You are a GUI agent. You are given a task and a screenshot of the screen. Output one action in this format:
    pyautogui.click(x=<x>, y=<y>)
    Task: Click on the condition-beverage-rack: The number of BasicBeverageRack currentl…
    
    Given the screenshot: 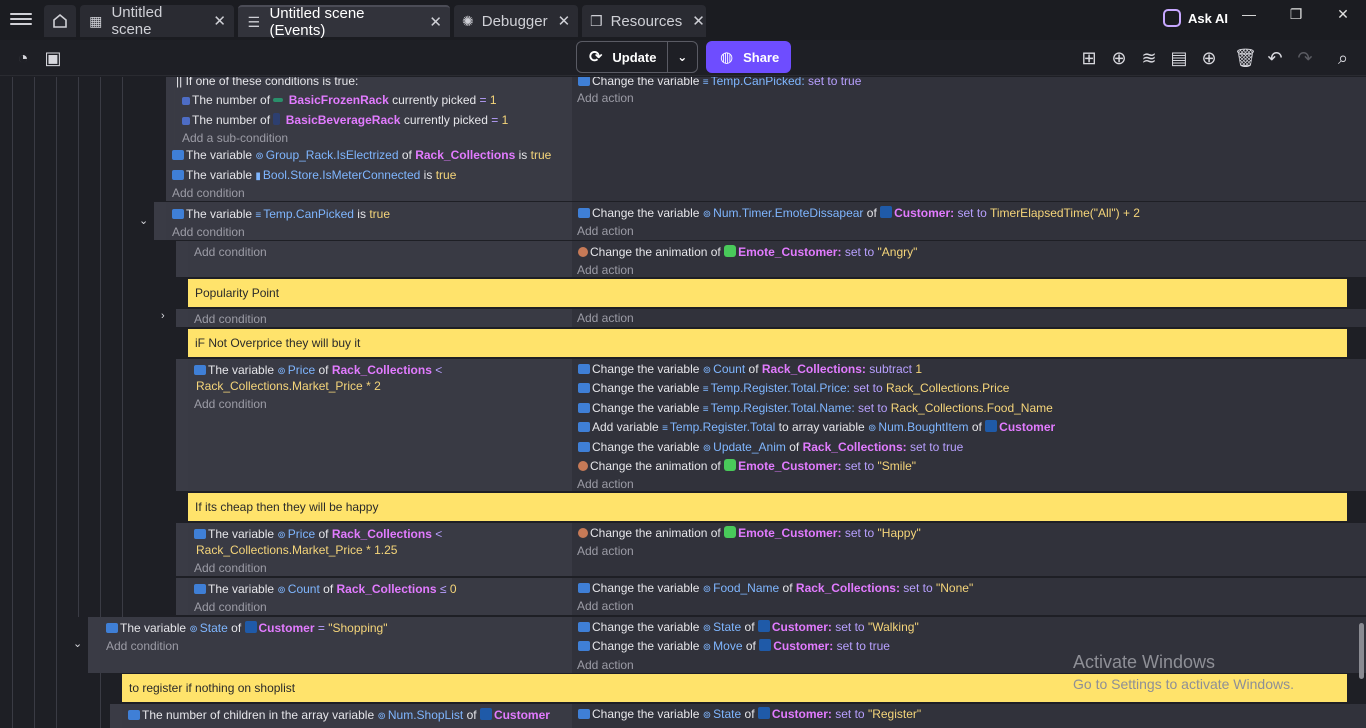 What is the action you would take?
    pyautogui.click(x=345, y=120)
    